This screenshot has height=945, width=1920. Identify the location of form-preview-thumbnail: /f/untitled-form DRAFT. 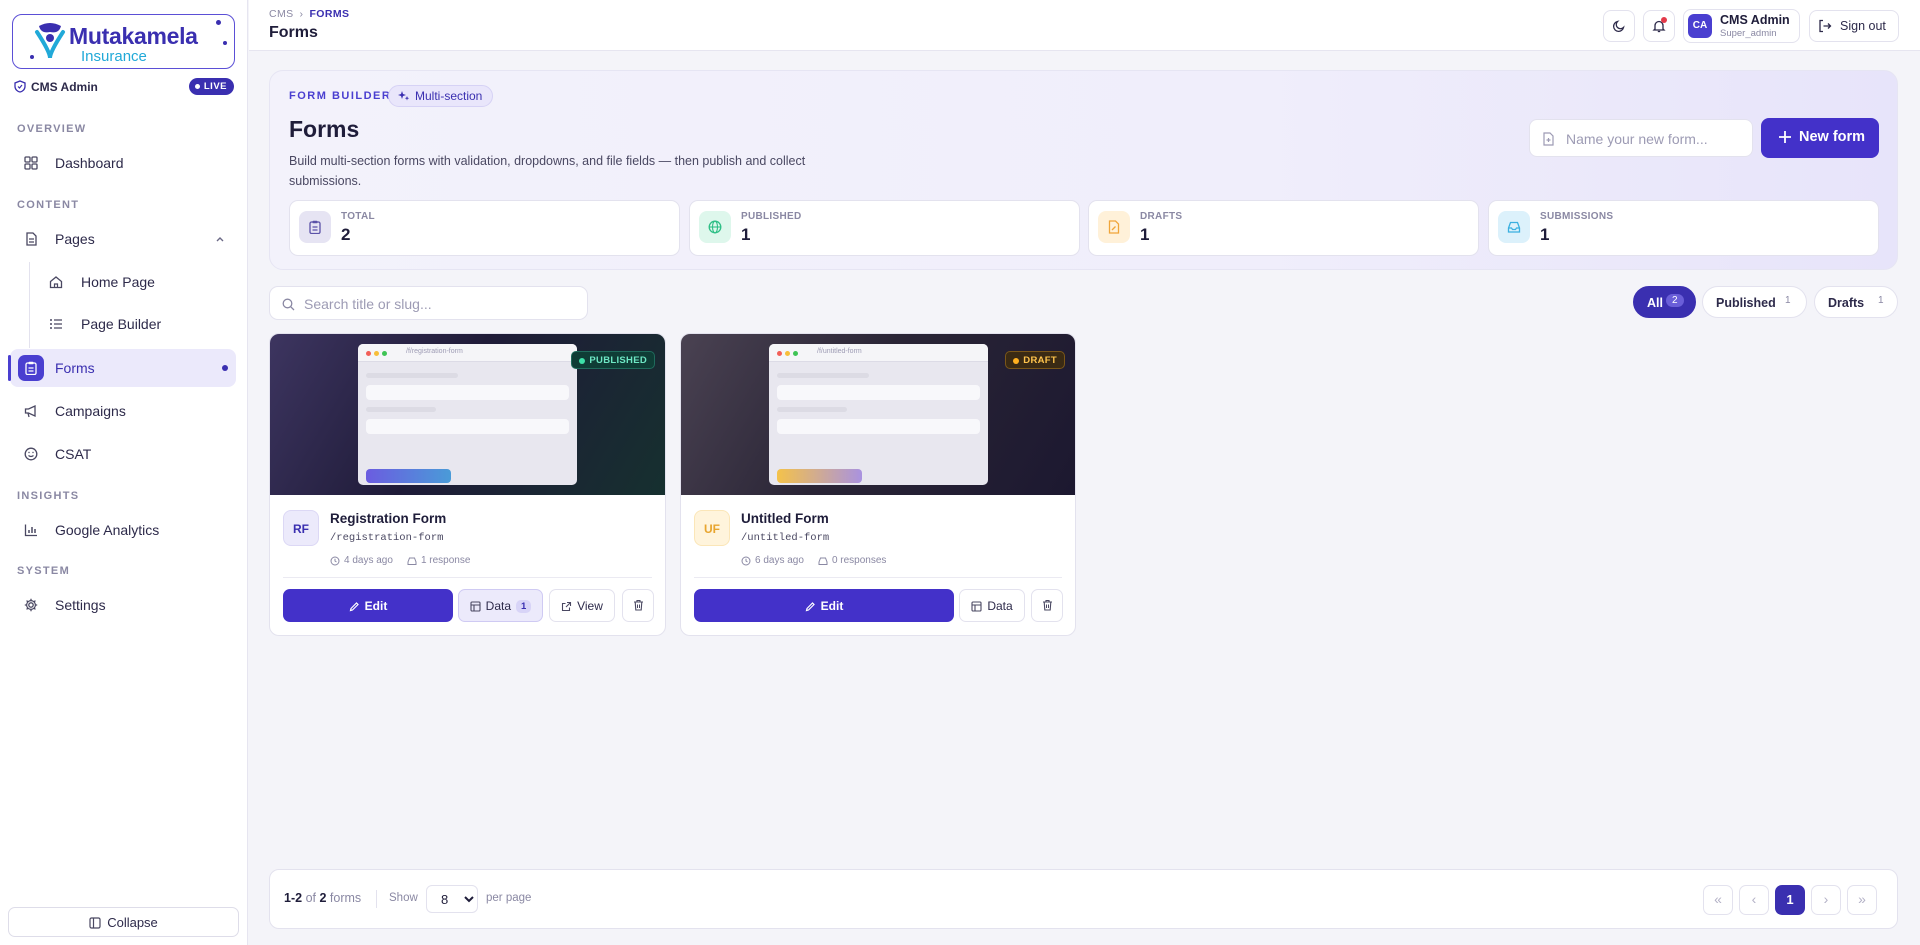
(878, 414).